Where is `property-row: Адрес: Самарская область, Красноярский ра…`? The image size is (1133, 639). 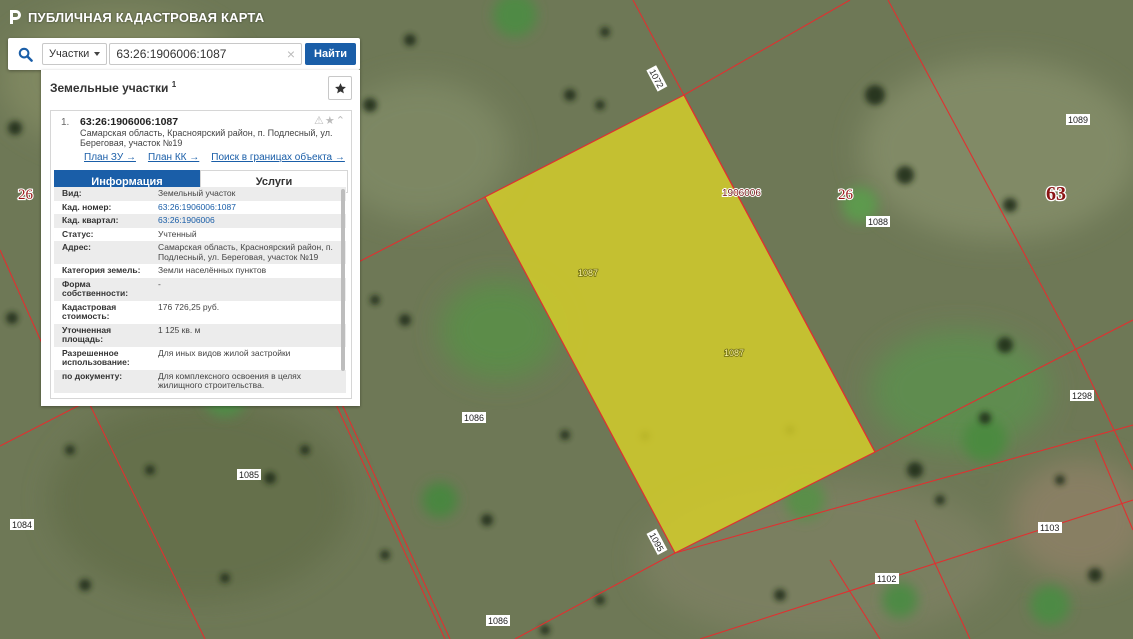 property-row: Адрес: Самарская область, Красноярский ра… is located at coordinates (200, 252).